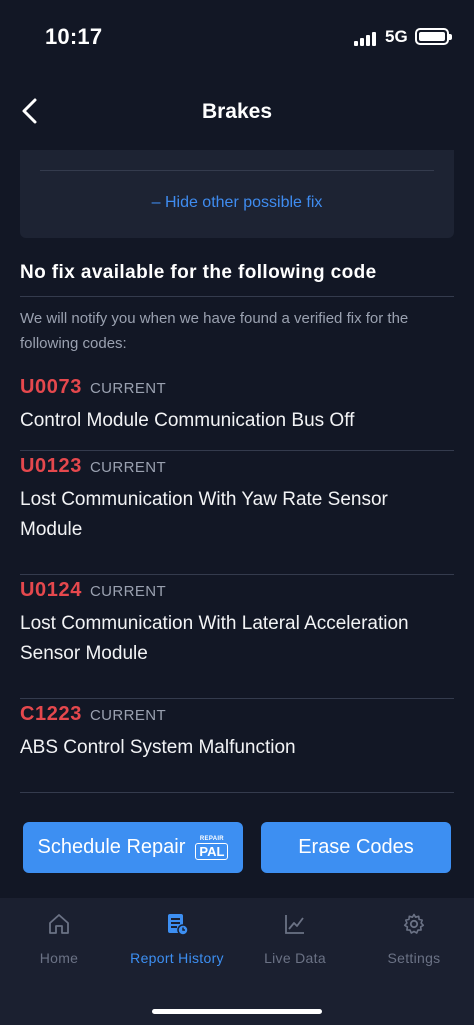  Describe the element at coordinates (187, 420) in the screenshot. I see `code-description: Control Module Communication Bus Off` at that location.